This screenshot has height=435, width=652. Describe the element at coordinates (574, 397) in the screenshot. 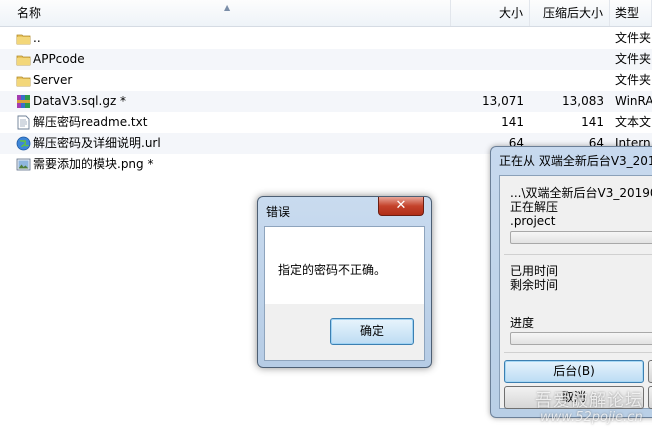

I see `cancel-button: 取消` at that location.